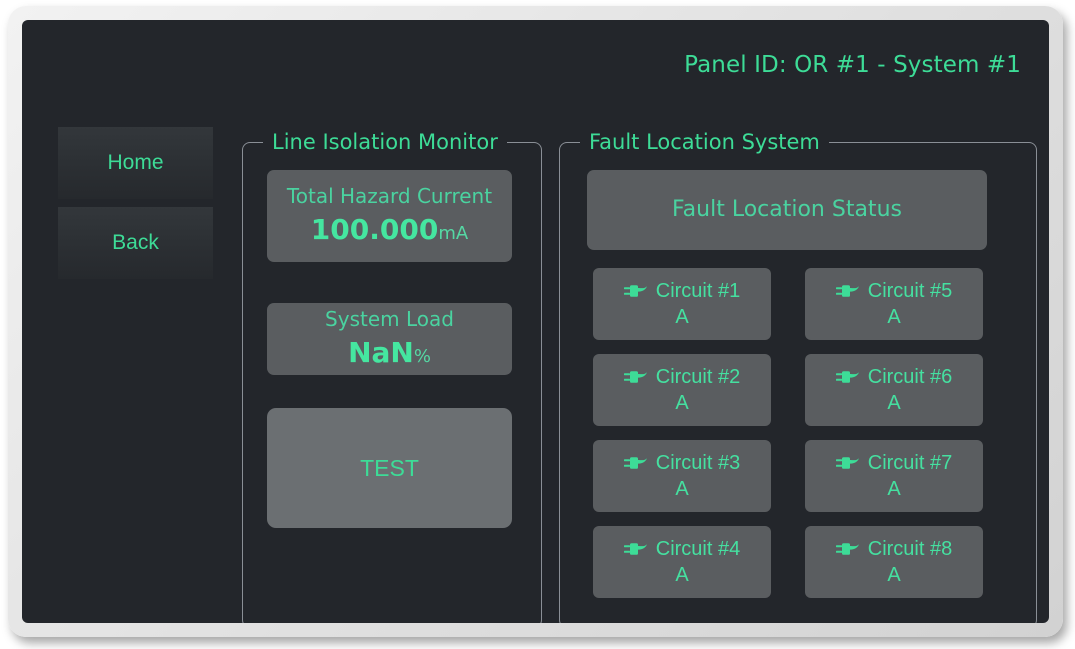  What do you see at coordinates (381, 352) in the screenshot?
I see `system-load-value: NaN` at bounding box center [381, 352].